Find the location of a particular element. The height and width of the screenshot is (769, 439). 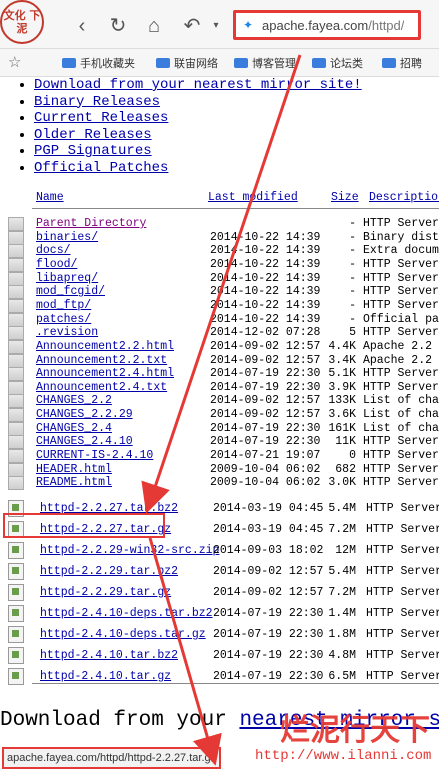

older-releases-link: Older Releases is located at coordinates (93, 135).